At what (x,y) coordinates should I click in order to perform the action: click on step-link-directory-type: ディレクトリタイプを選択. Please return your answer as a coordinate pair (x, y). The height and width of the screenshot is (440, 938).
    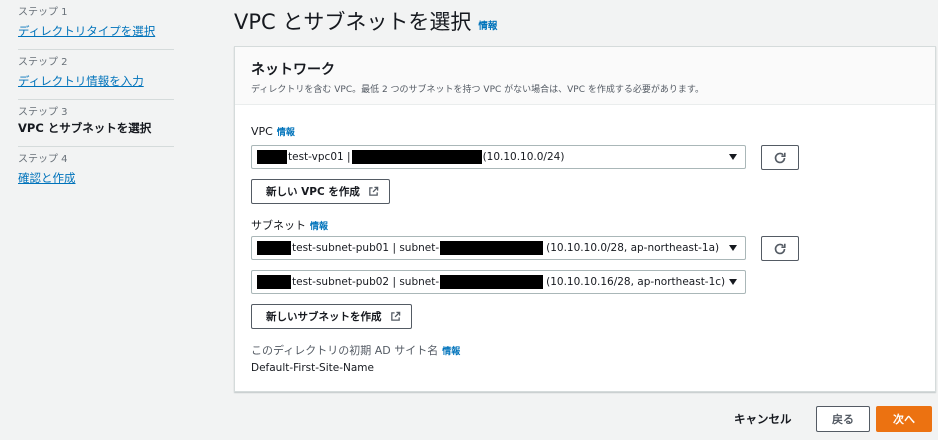
    Looking at the image, I should click on (86, 31).